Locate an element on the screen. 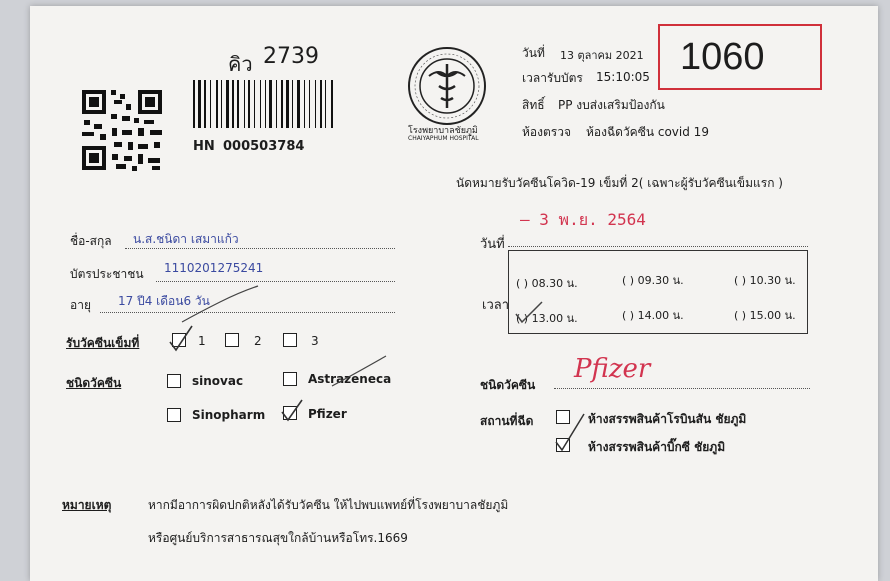 The image size is (890, 581). id-value: 1110201275241 is located at coordinates (214, 268).